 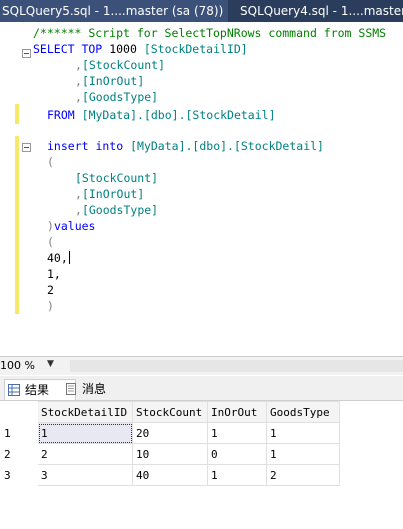 I want to click on column-header: StockCount, so click(x=170, y=412).